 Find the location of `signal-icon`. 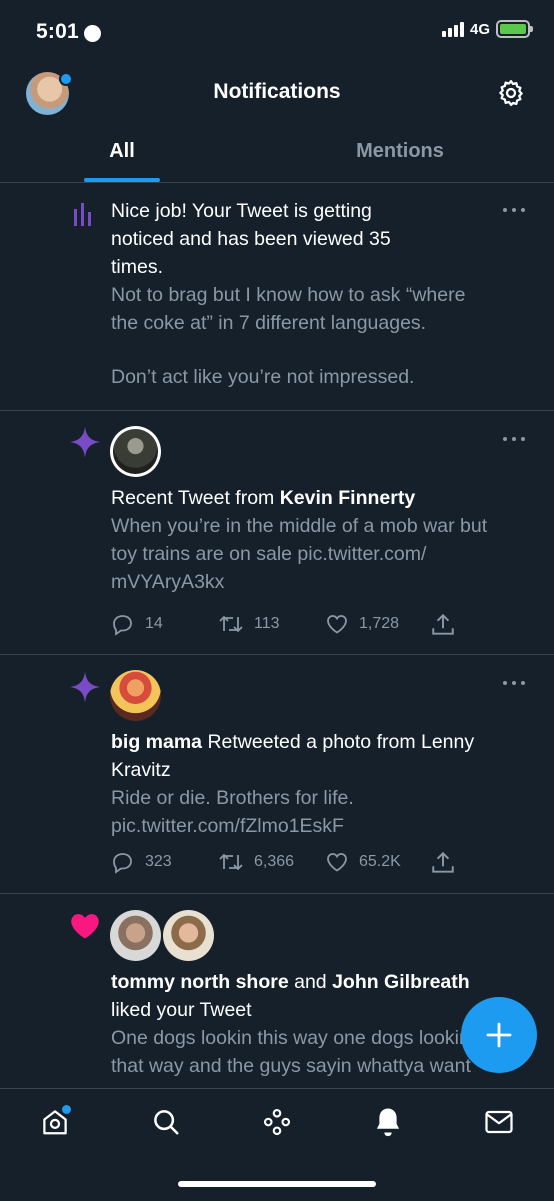

signal-icon is located at coordinates (452, 29).